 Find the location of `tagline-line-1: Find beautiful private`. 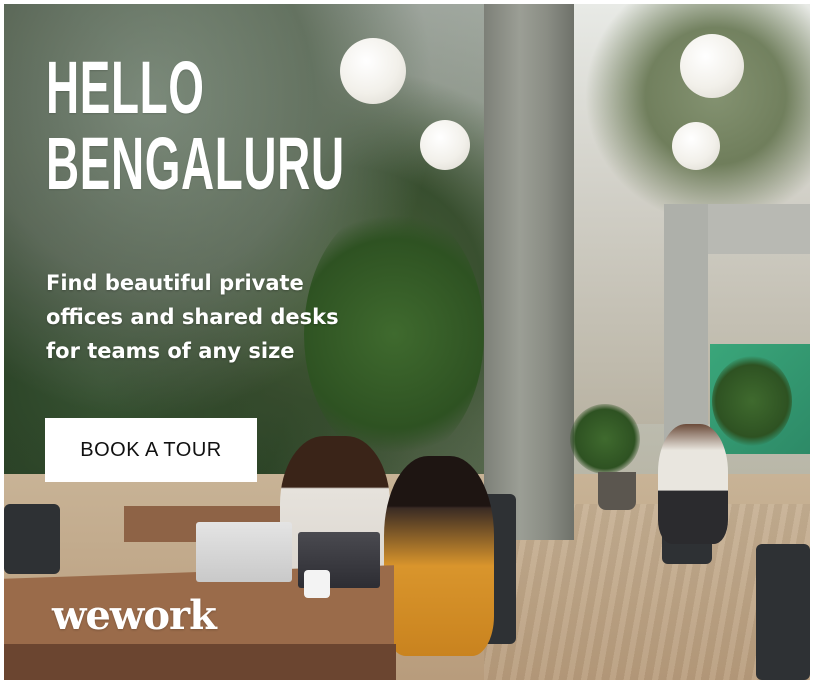

tagline-line-1: Find beautiful private is located at coordinates (175, 283).